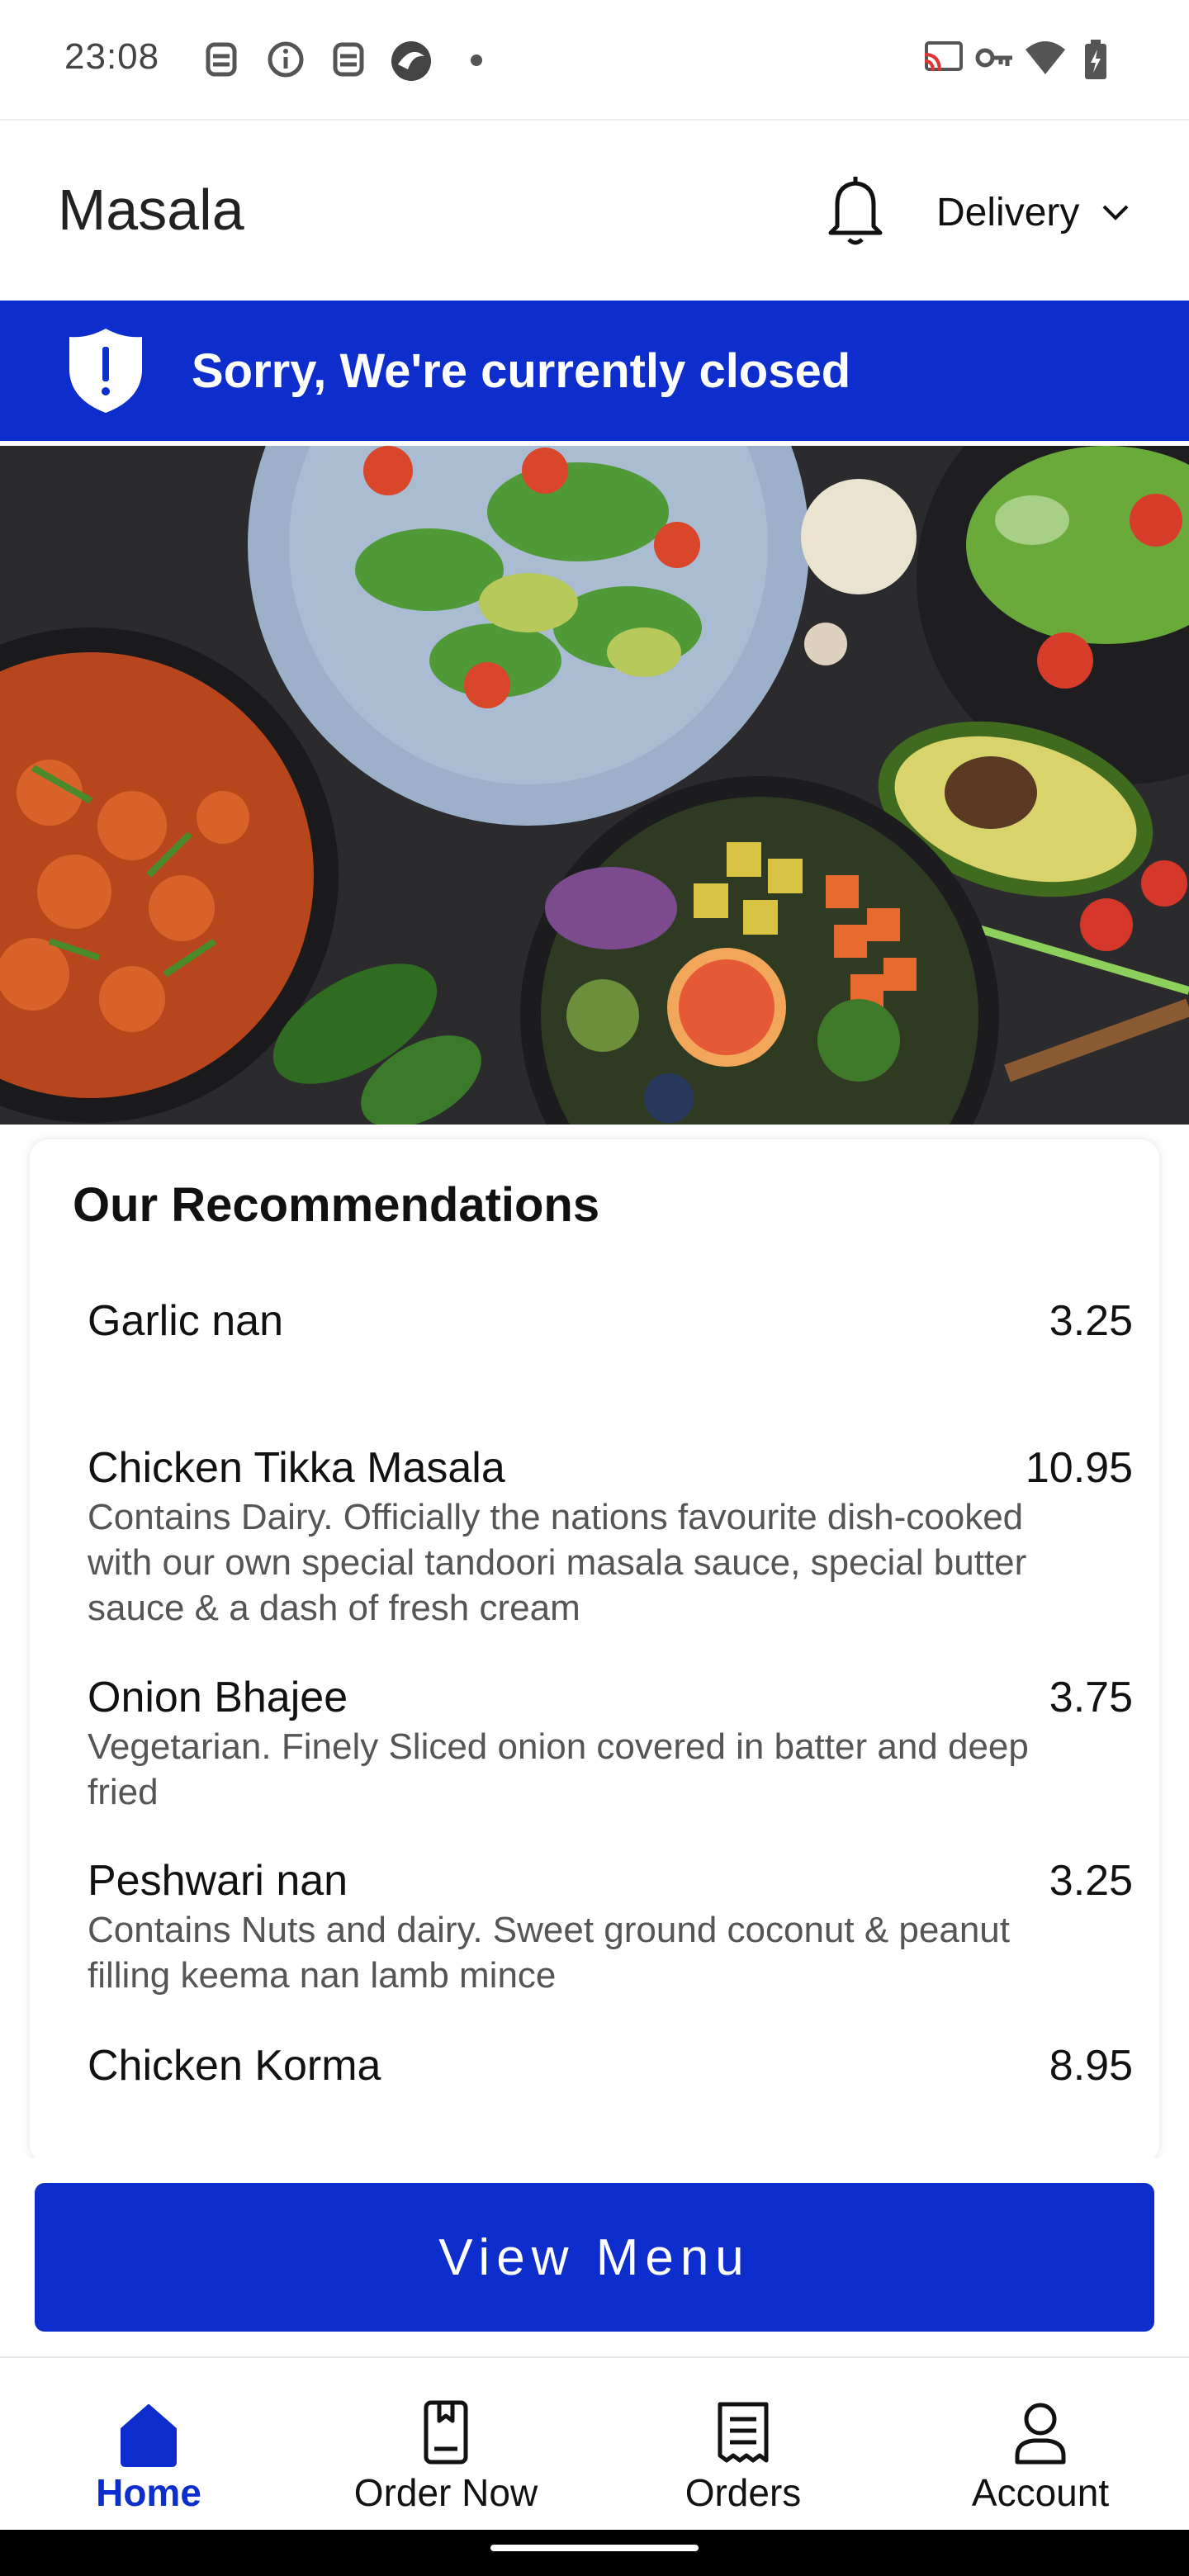  What do you see at coordinates (476, 60) in the screenshot?
I see `dot-icon` at bounding box center [476, 60].